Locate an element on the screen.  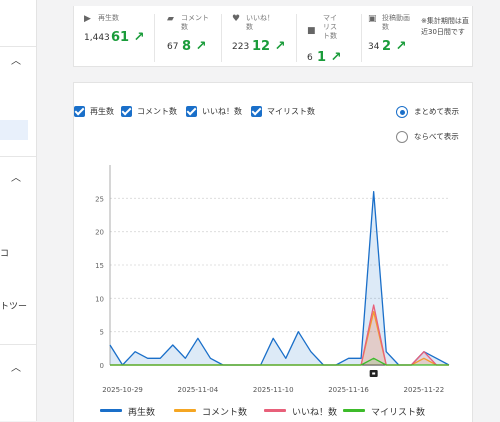
y-tick-label: 5 is located at coordinates (102, 333).